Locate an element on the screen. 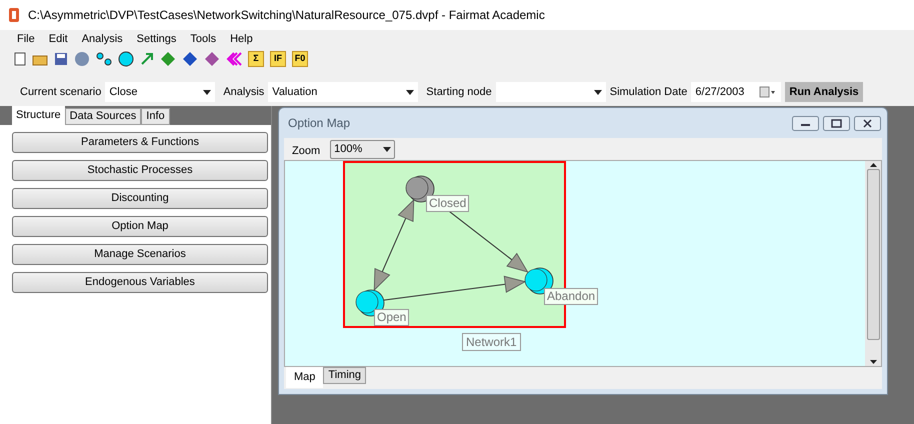 The width and height of the screenshot is (914, 424). zoom-dropdown: 100% is located at coordinates (363, 149).